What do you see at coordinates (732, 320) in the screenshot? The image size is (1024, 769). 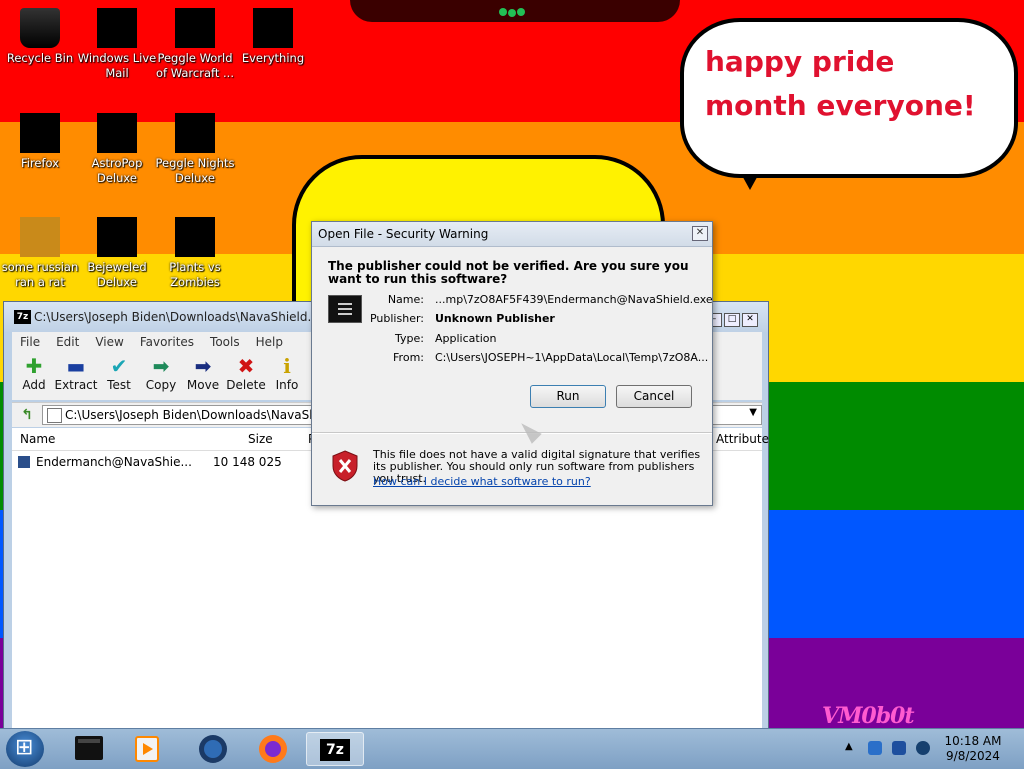 I see `maximize-icon: □` at bounding box center [732, 320].